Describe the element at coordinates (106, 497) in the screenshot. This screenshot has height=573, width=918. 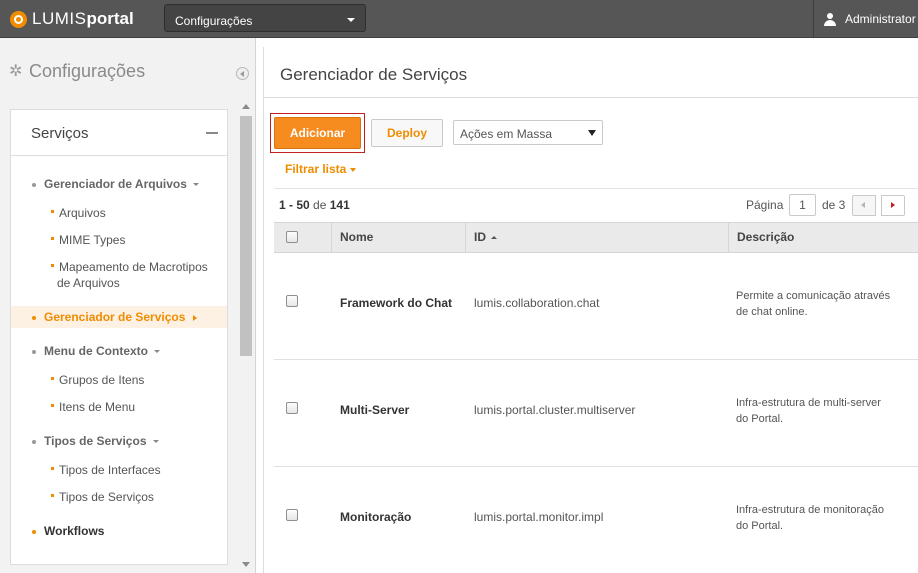
I see `nav-item-tipos-servicos-sub: Tipos de Serviços` at that location.